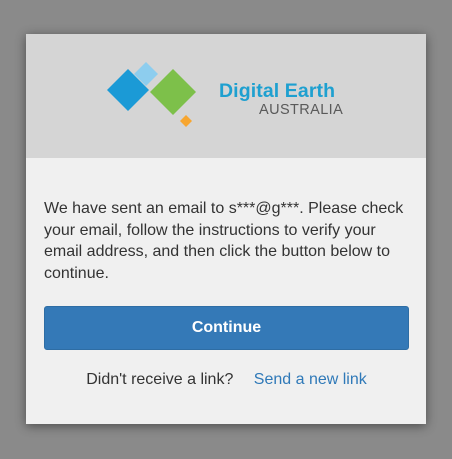  I want to click on continue-button: Continue, so click(226, 328).